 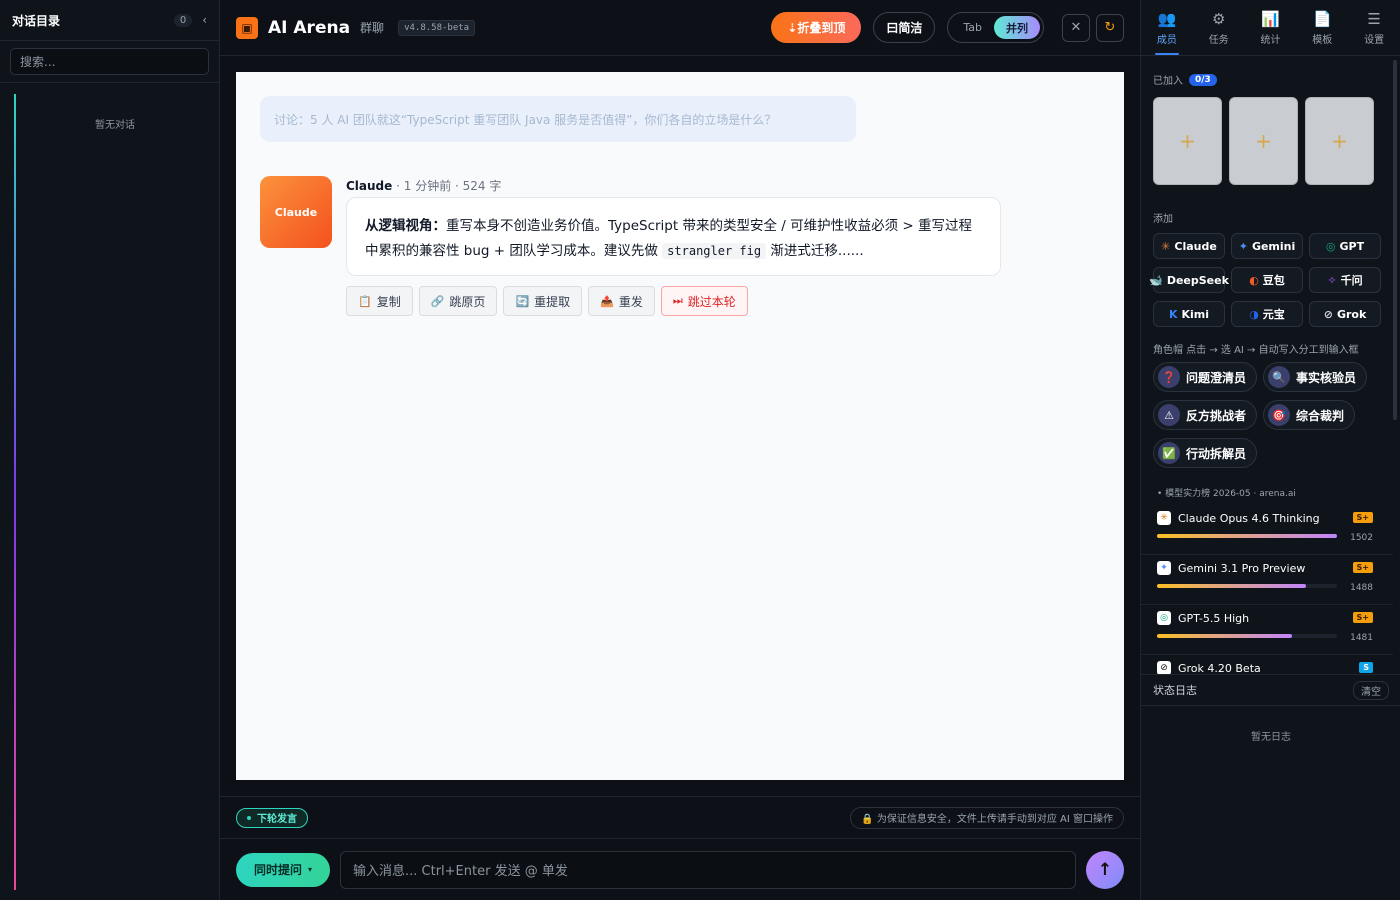 What do you see at coordinates (1249, 518) in the screenshot?
I see `leaderboard-model-name: Claude Opus 4.6 Thinking` at bounding box center [1249, 518].